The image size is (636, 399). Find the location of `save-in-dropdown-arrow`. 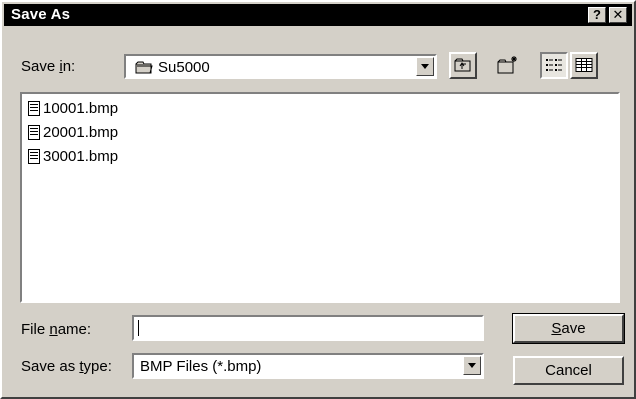

save-in-dropdown-arrow is located at coordinates (425, 66).